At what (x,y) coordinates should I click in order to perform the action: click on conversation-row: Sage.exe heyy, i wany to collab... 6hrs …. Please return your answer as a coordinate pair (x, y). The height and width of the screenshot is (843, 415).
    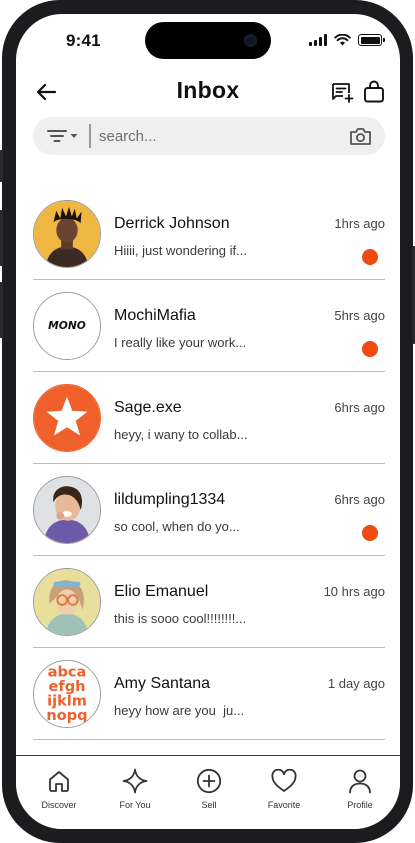
    Looking at the image, I should click on (208, 418).